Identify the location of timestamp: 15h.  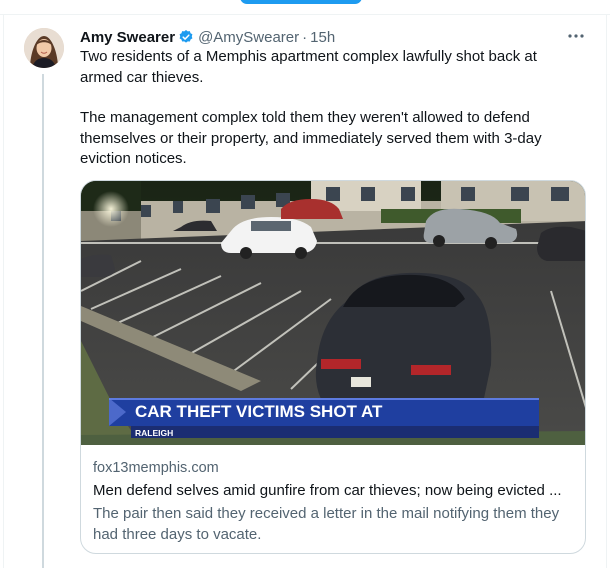
(322, 37).